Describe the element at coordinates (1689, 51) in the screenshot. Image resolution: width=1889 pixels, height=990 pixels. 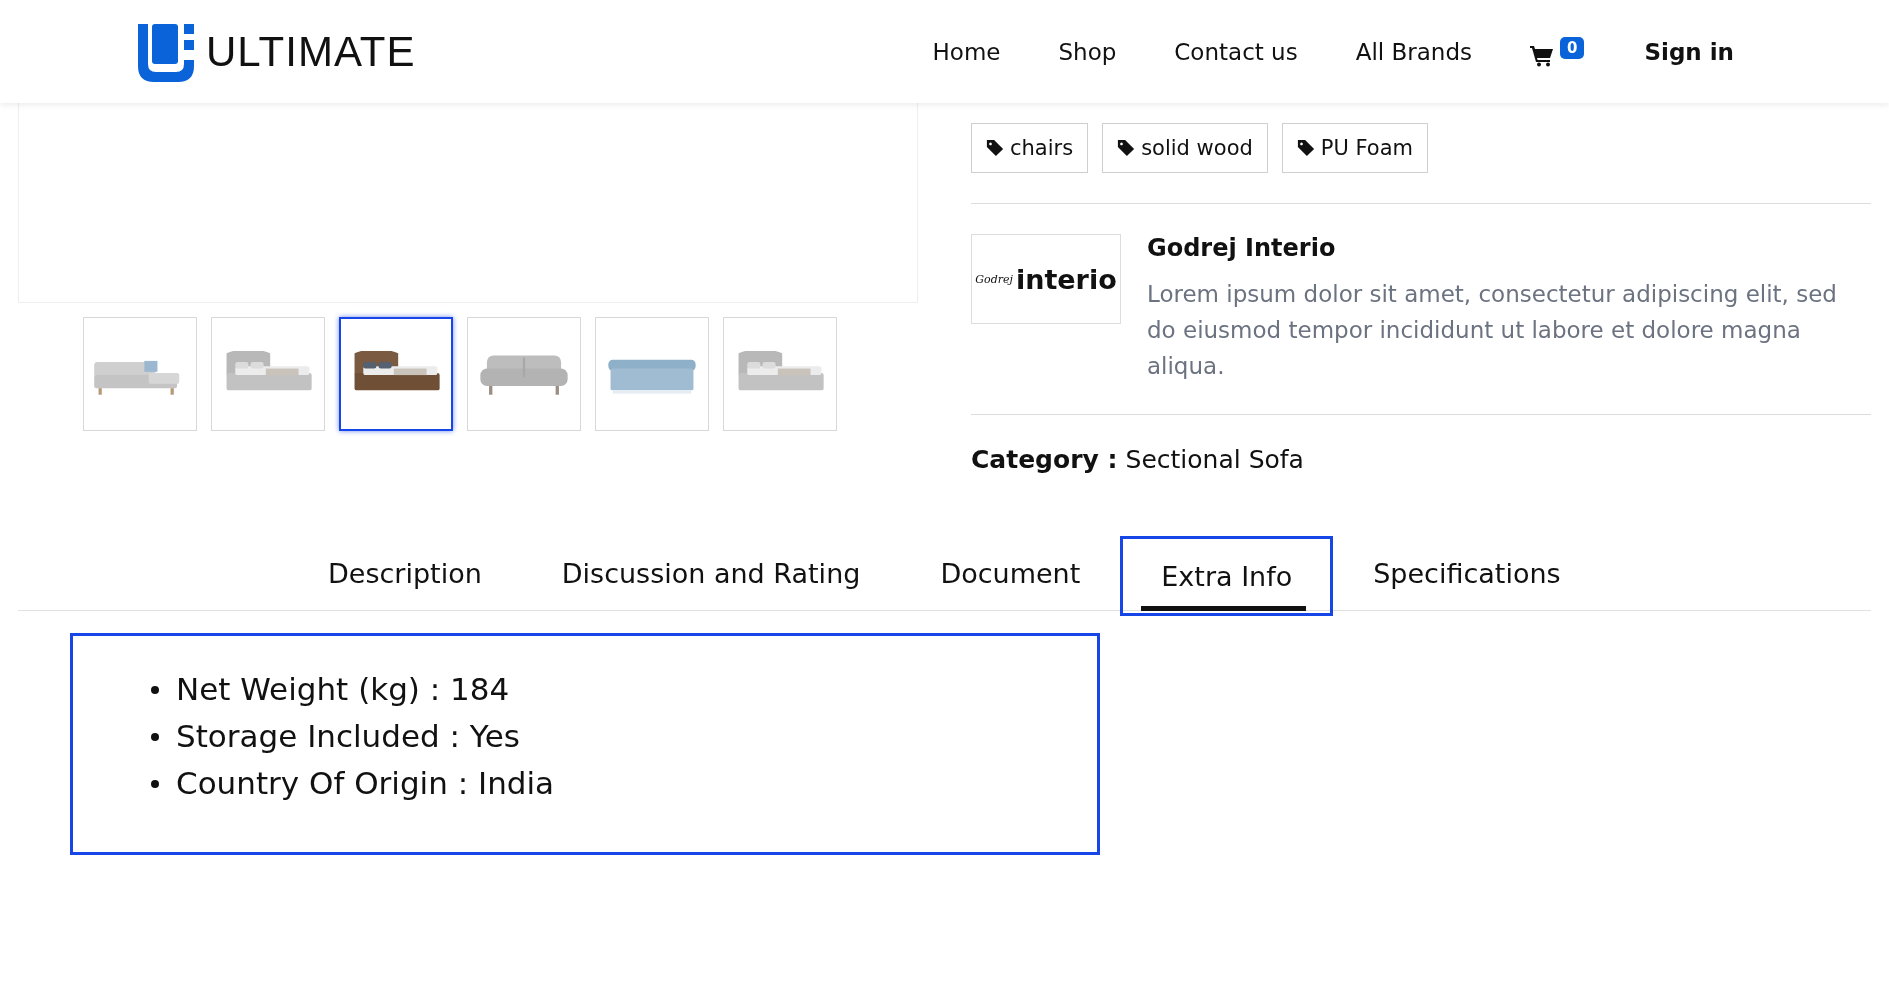
I see `sign-in-link: Sign in` at that location.